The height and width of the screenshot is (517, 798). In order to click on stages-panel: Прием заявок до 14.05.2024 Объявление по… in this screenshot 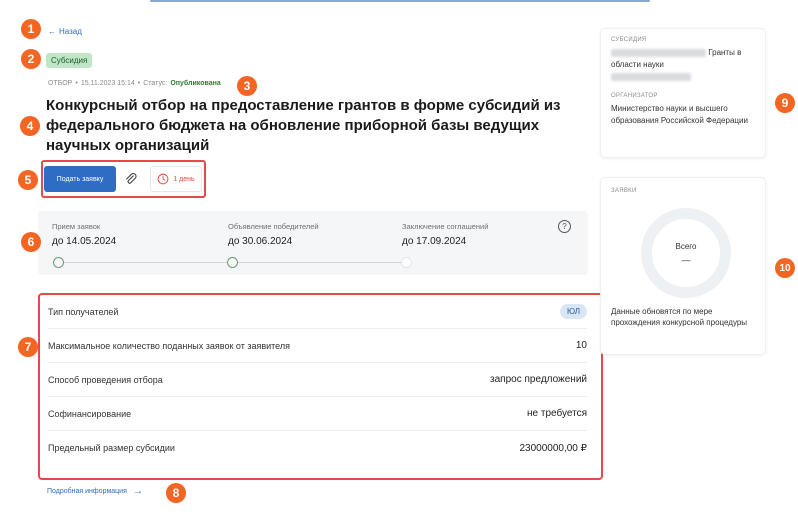, I will do `click(313, 243)`.